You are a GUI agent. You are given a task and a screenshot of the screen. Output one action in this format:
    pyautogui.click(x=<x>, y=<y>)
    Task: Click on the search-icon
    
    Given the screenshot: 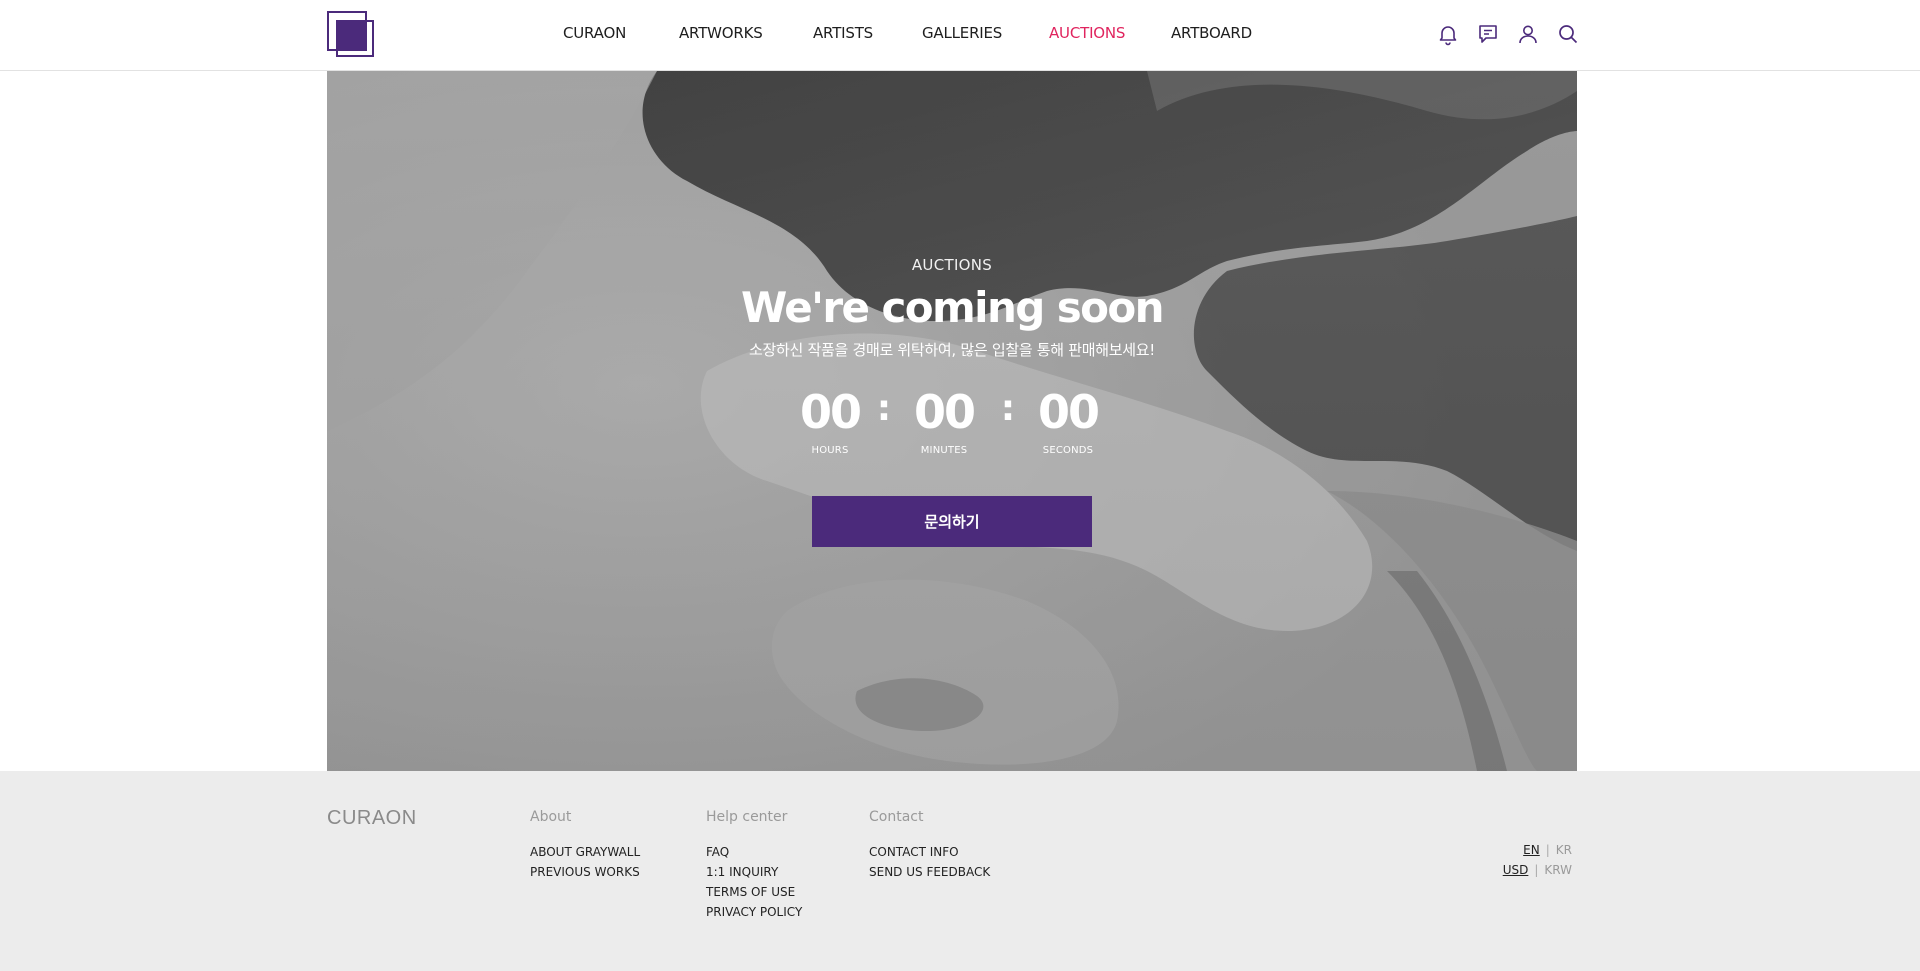 What is the action you would take?
    pyautogui.click(x=1568, y=34)
    